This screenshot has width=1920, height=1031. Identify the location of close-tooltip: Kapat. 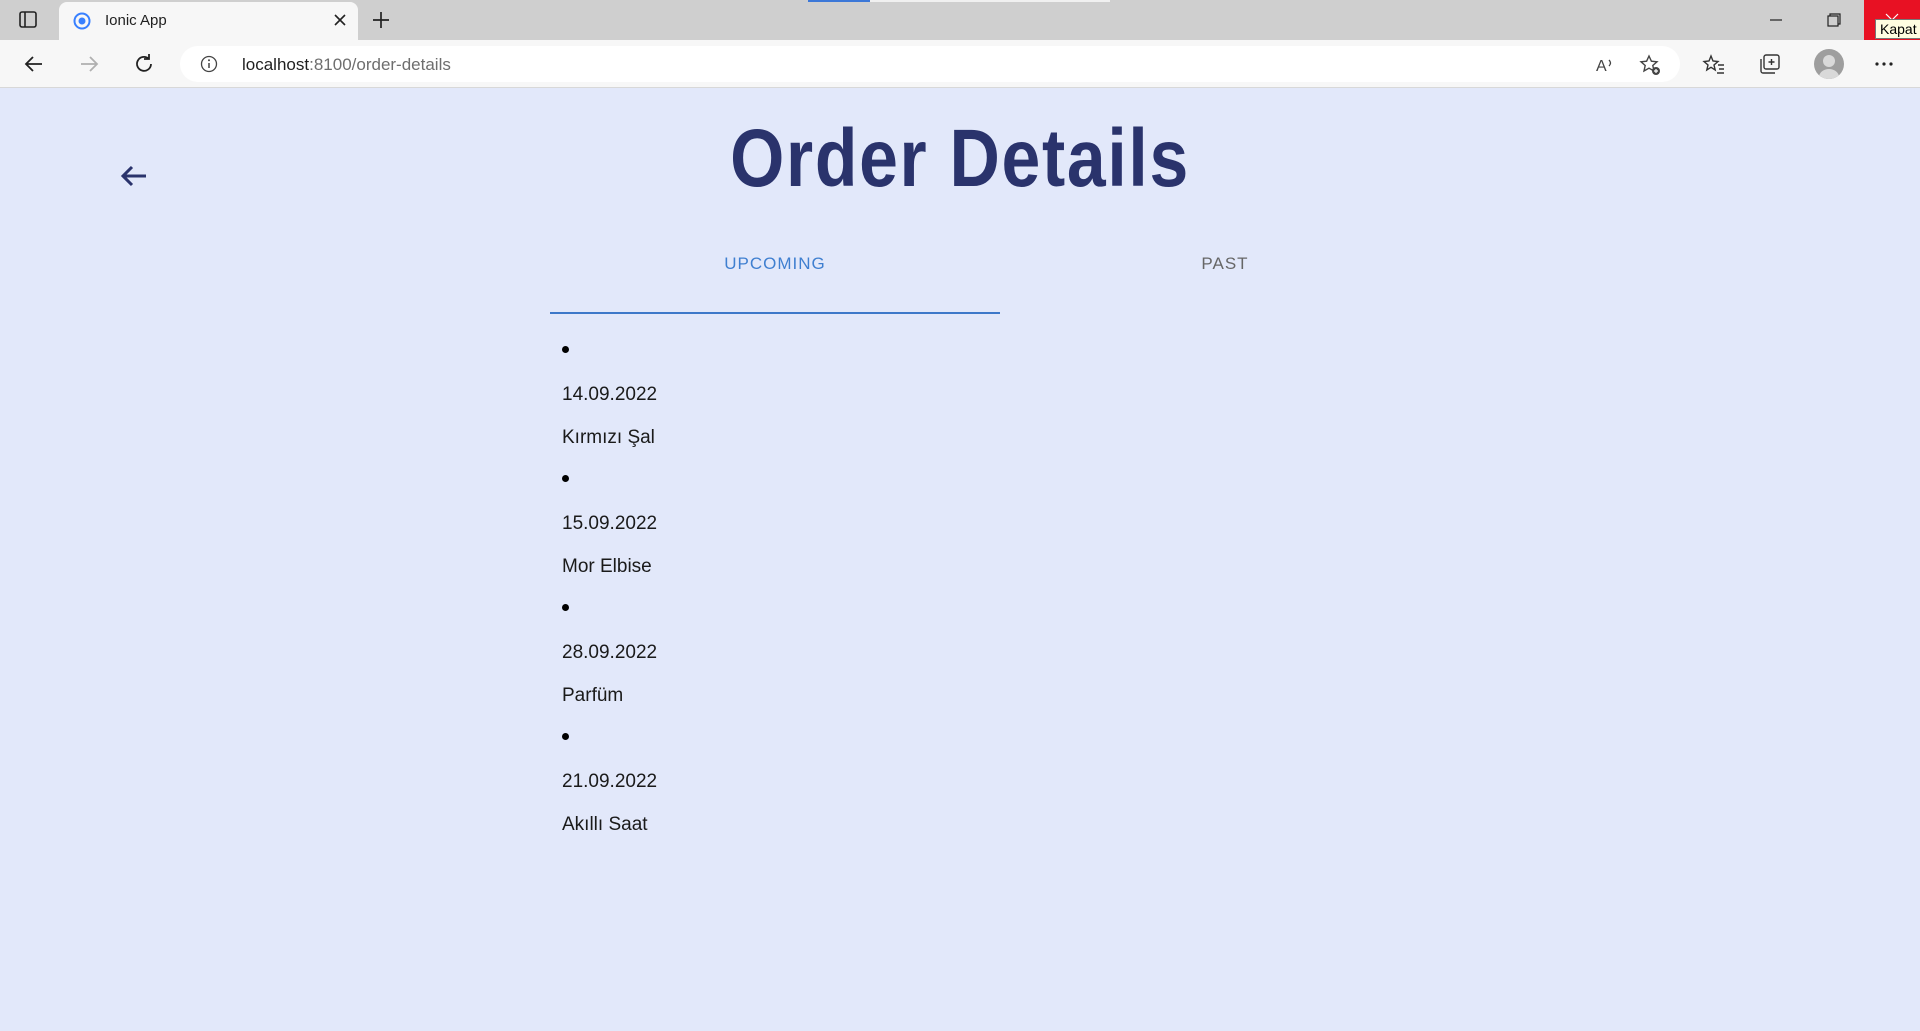
(1897, 29).